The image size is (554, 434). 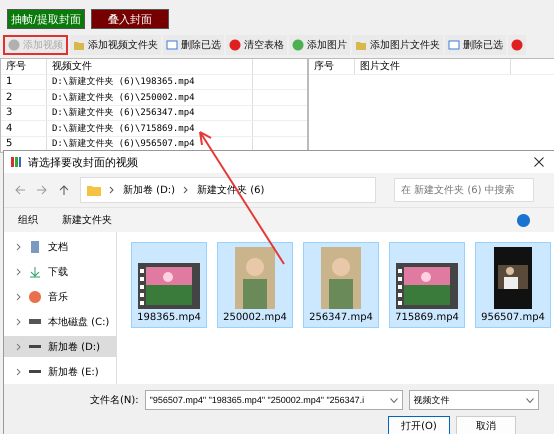 I want to click on toolbar-button: 添加图片, so click(x=319, y=45).